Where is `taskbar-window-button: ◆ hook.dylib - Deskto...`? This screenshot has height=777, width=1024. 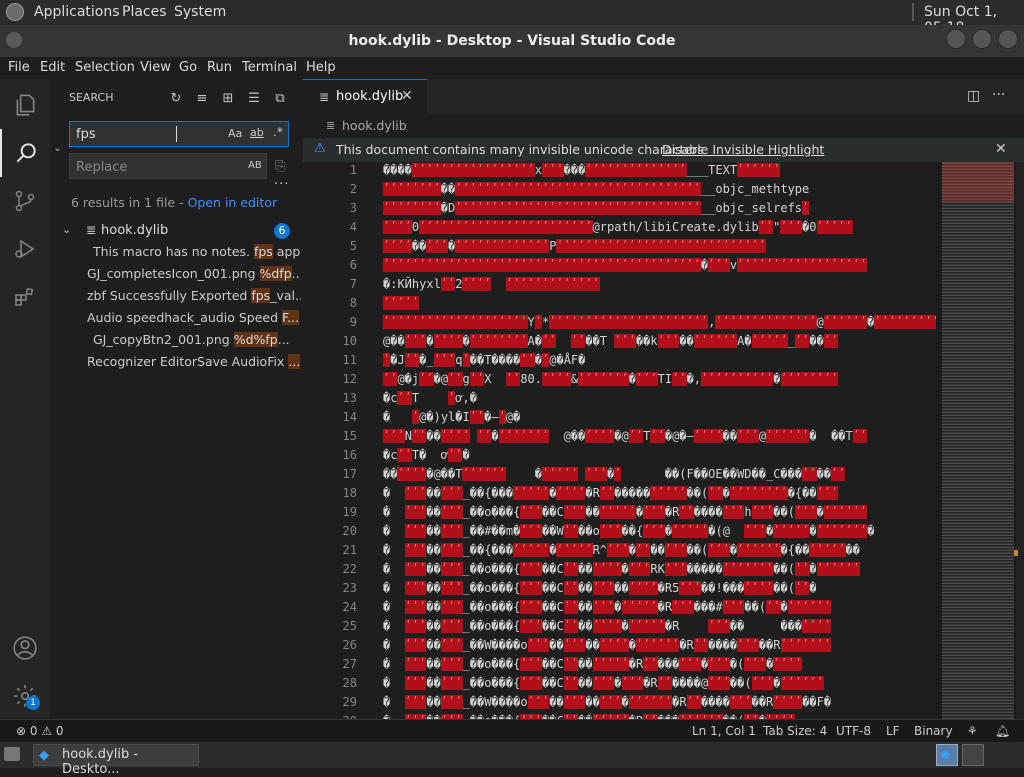 taskbar-window-button: ◆ hook.dylib - Deskto... is located at coordinates (116, 760).